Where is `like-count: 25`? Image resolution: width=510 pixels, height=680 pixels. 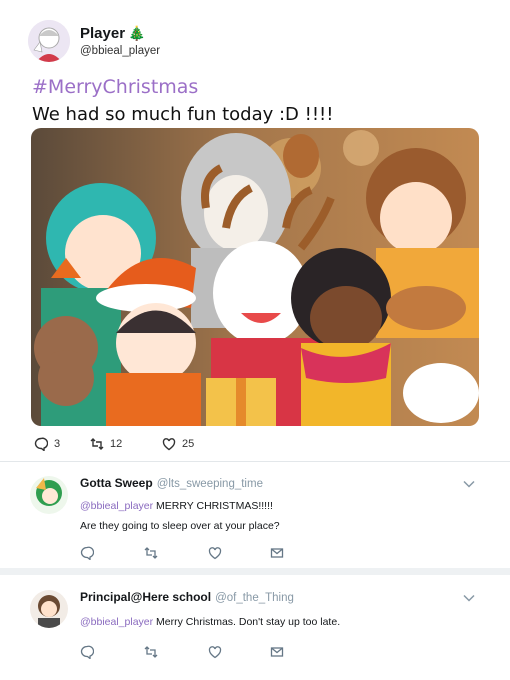
like-count: 25 is located at coordinates (188, 444).